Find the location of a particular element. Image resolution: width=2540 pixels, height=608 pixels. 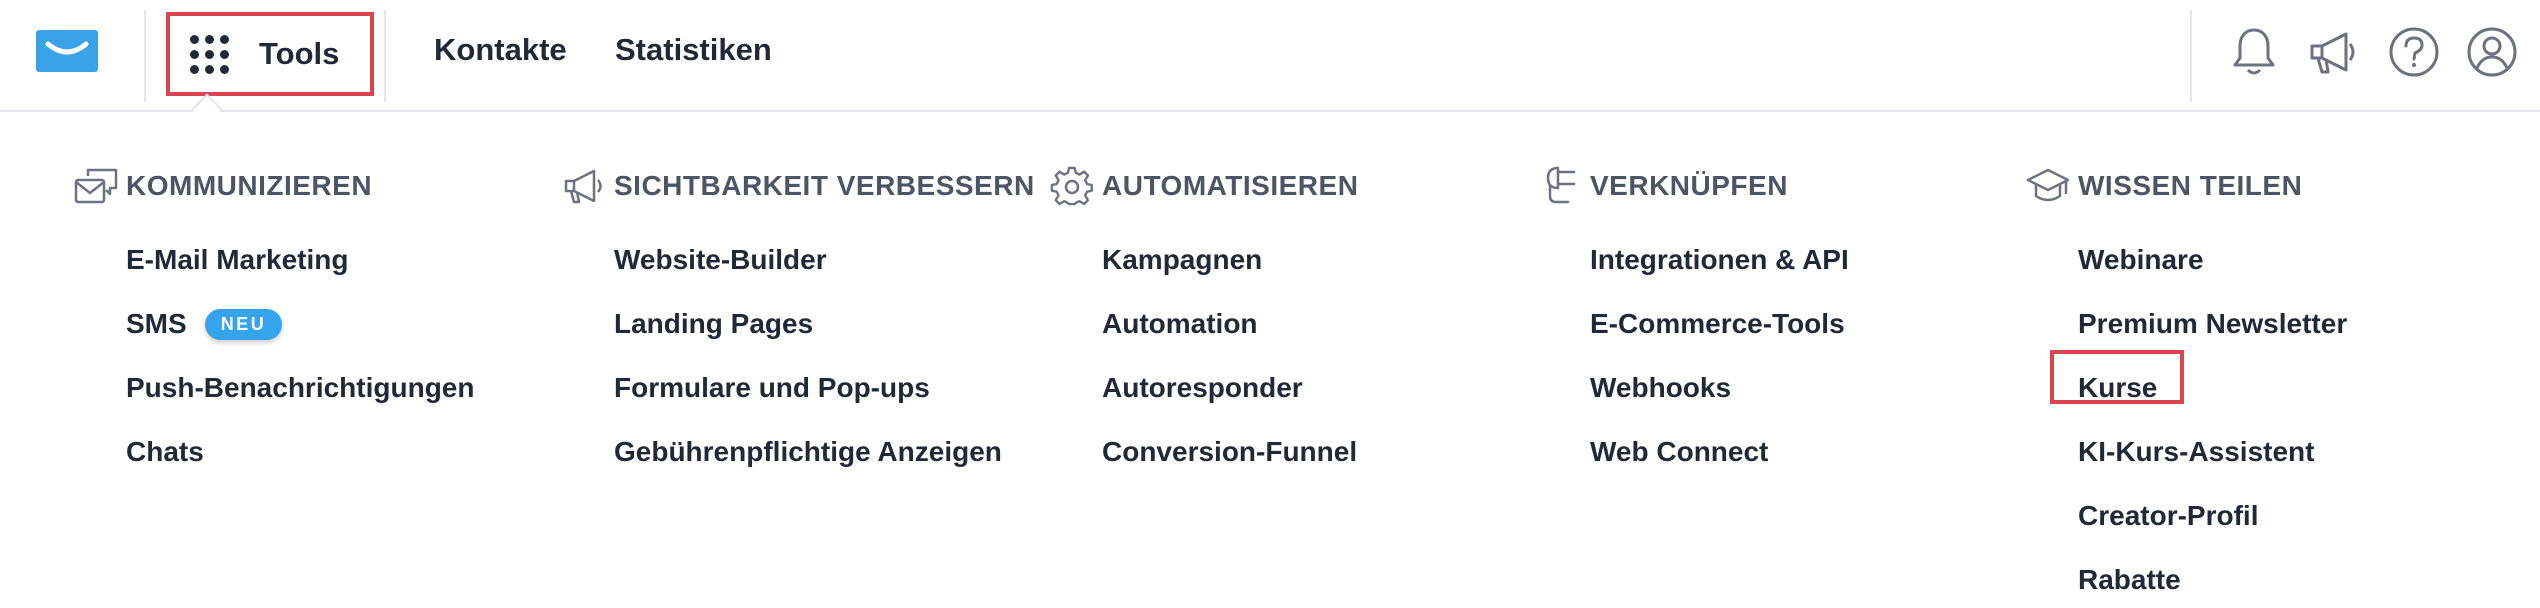

menu-item-label: Kurse is located at coordinates (2118, 387).